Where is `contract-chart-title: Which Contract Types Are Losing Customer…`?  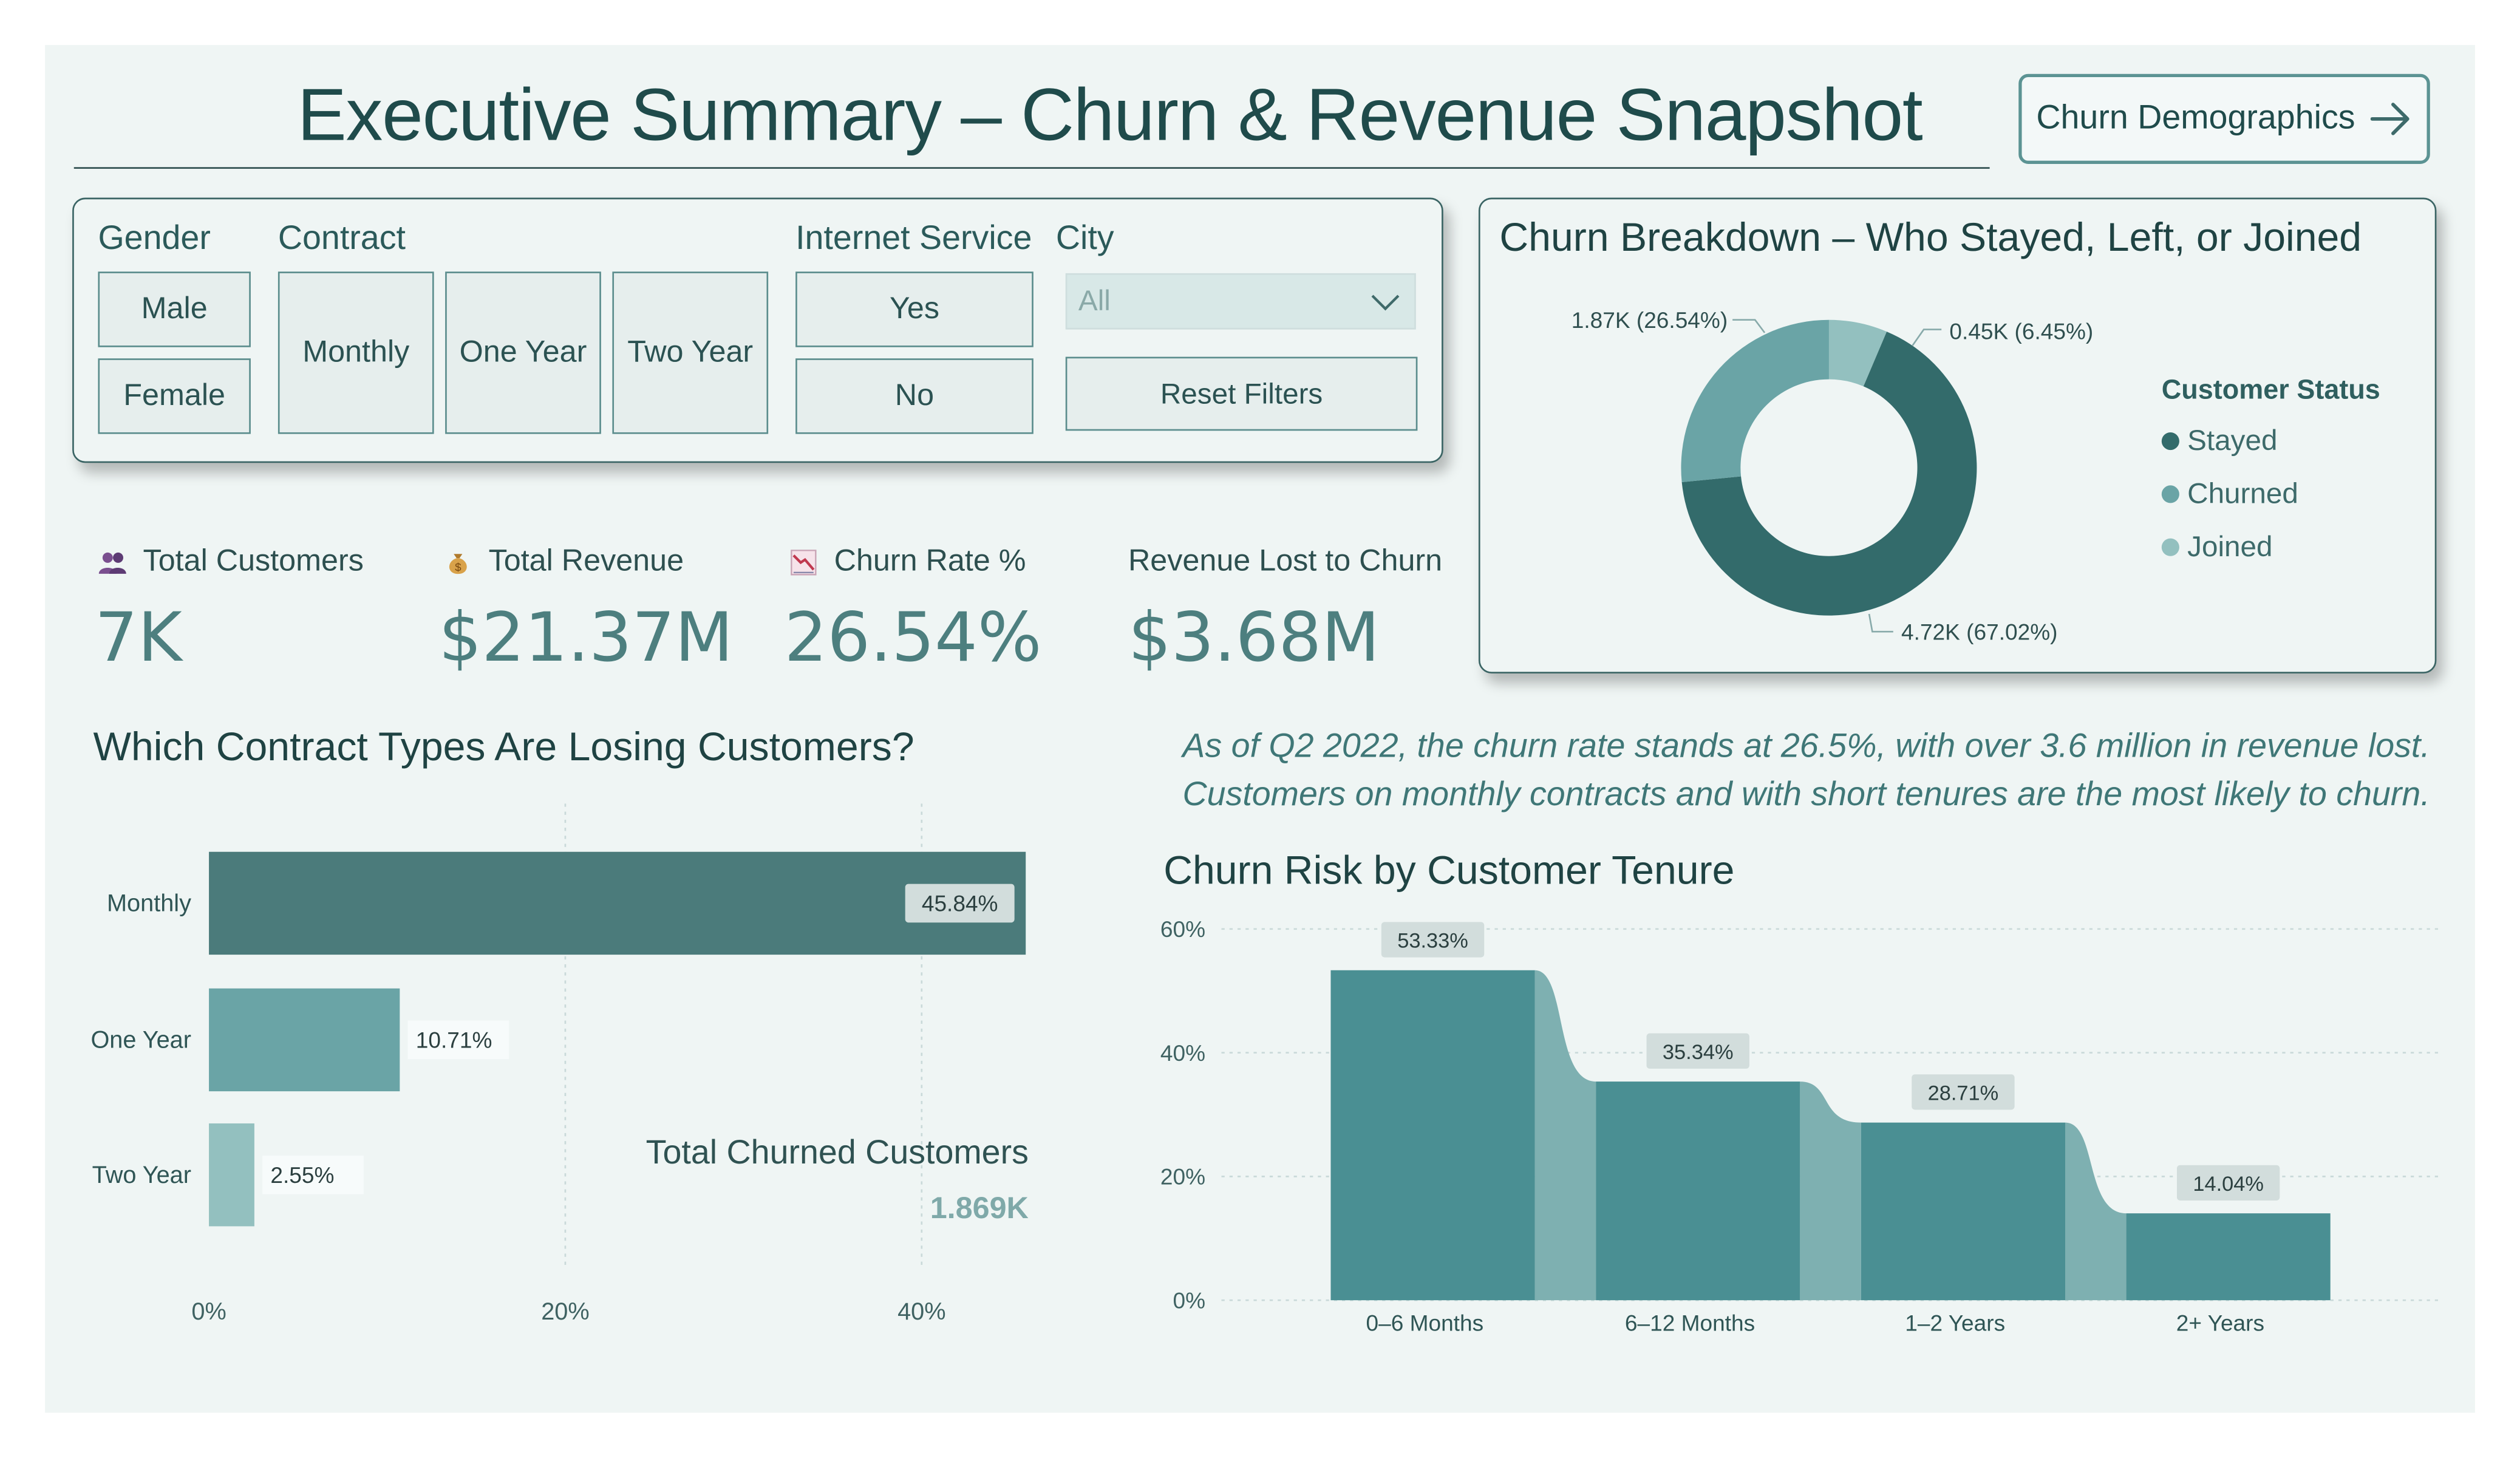 contract-chart-title: Which Contract Types Are Losing Customer… is located at coordinates (503, 747).